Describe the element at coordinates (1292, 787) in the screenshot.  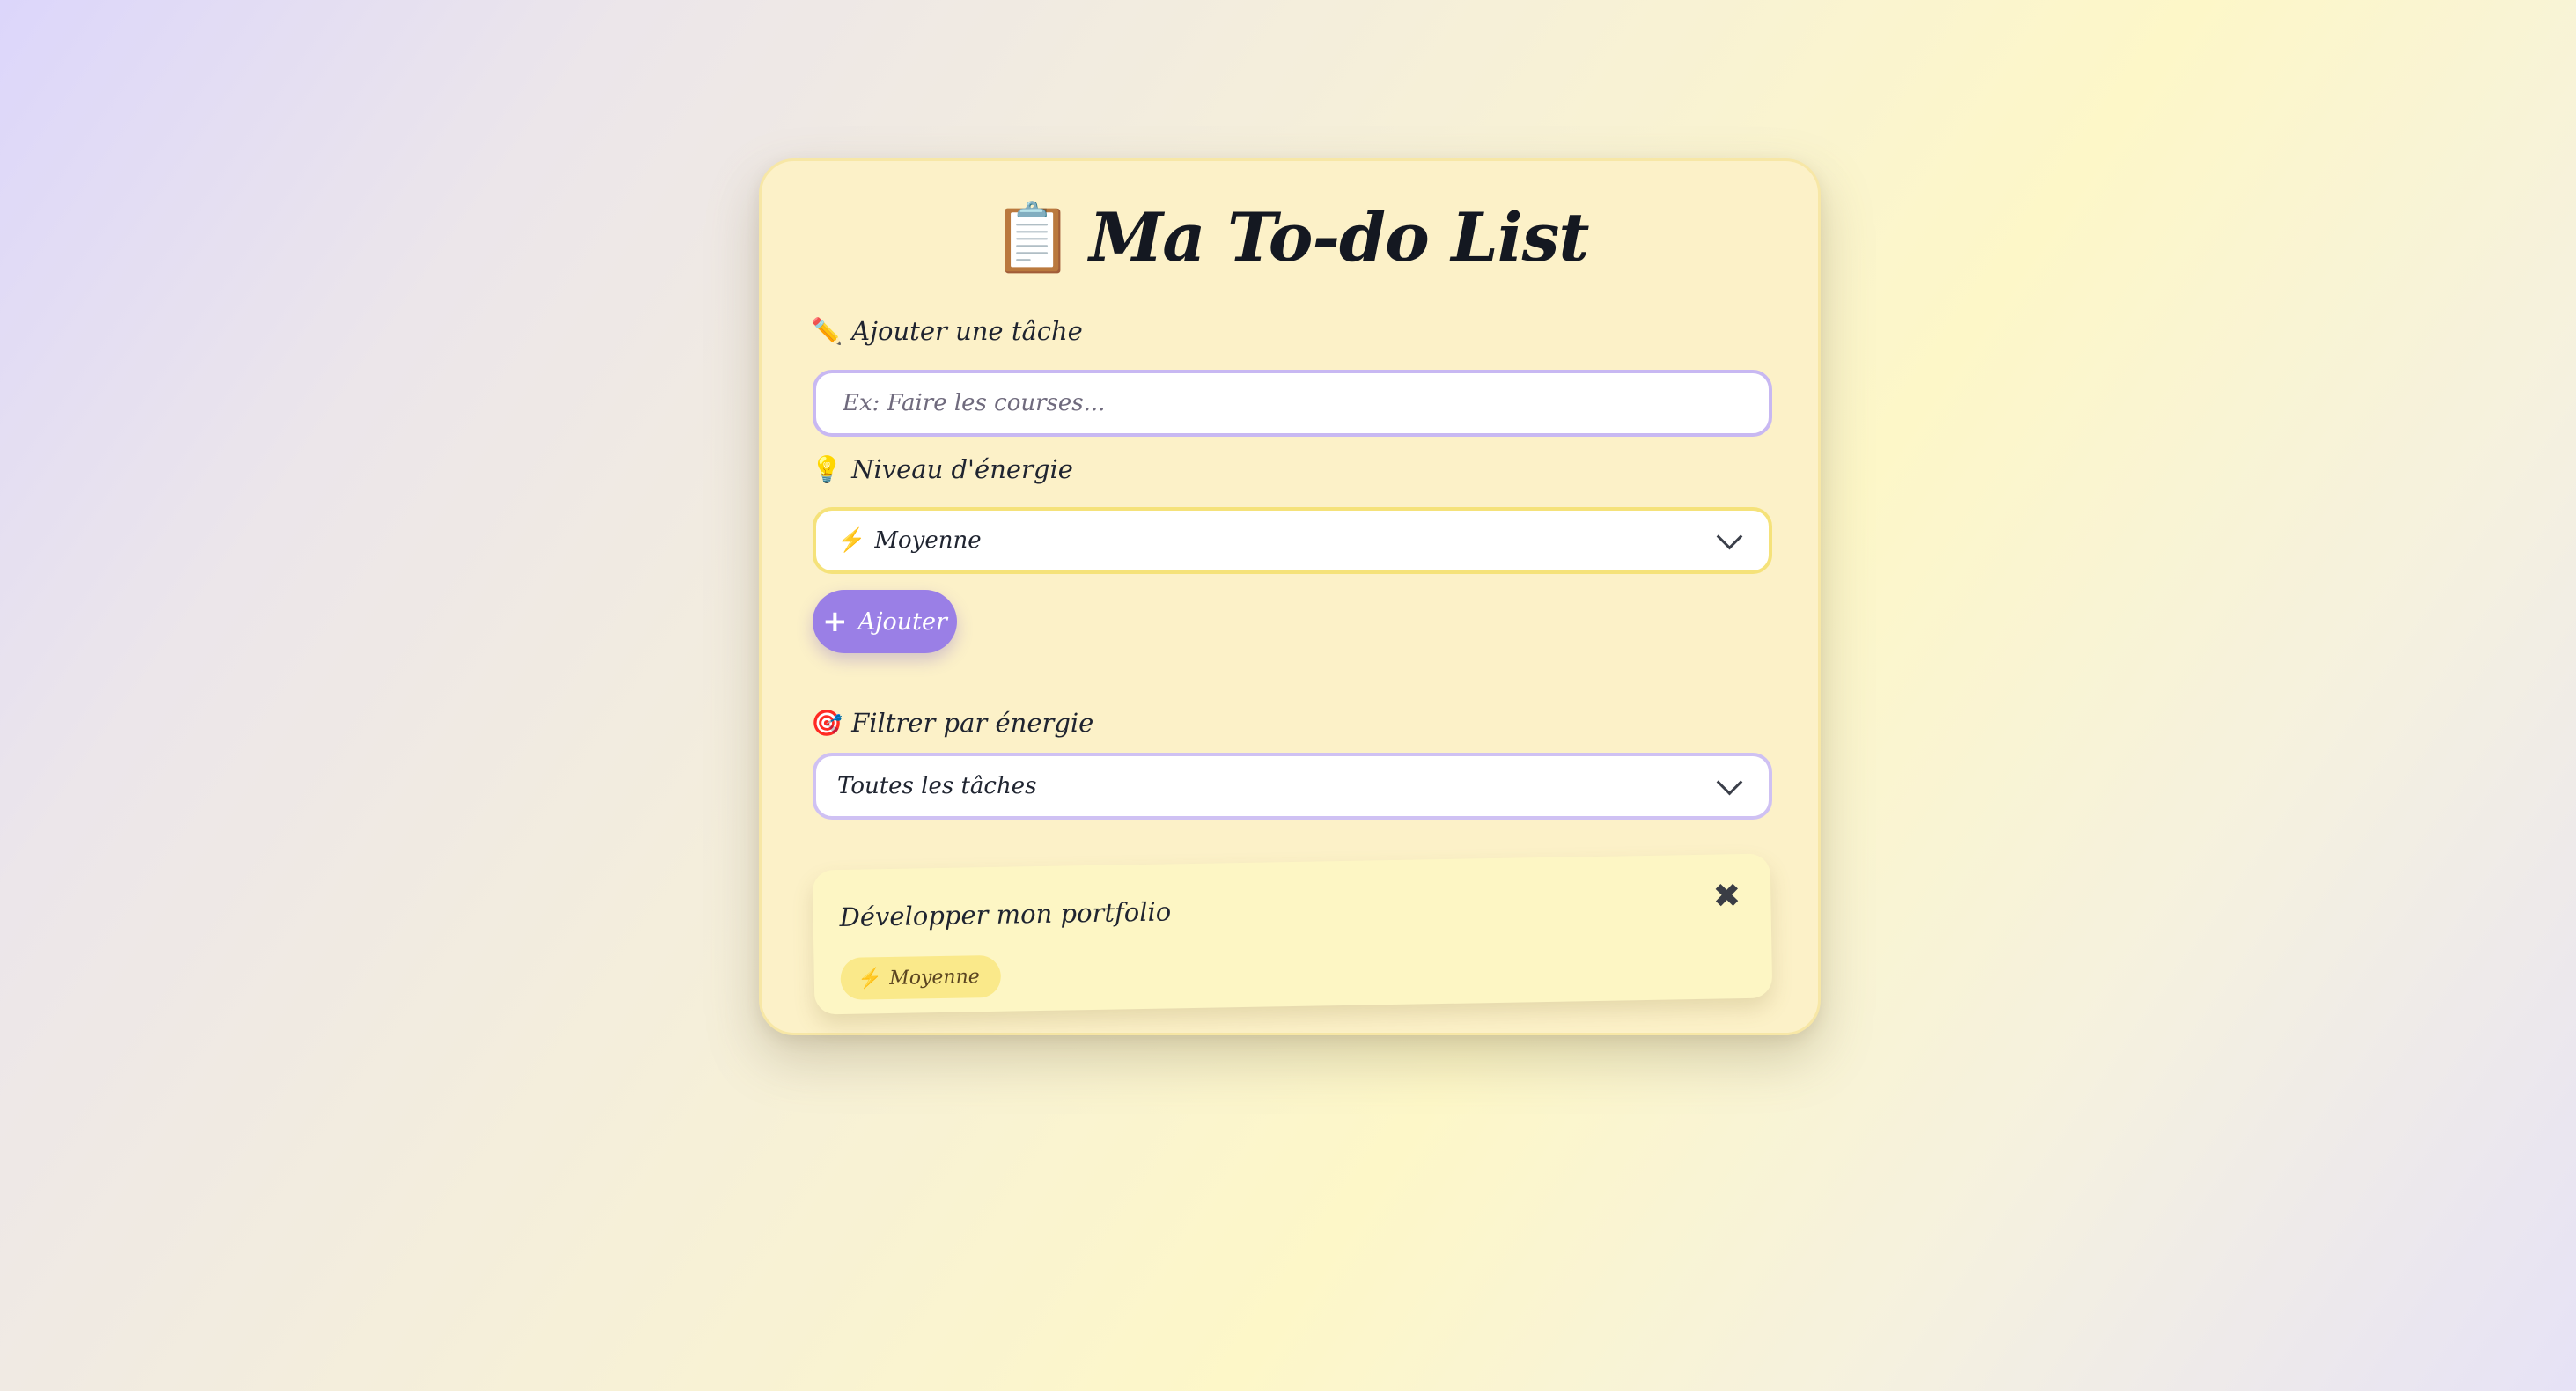
I see `filter-select: Toutes les tâches` at that location.